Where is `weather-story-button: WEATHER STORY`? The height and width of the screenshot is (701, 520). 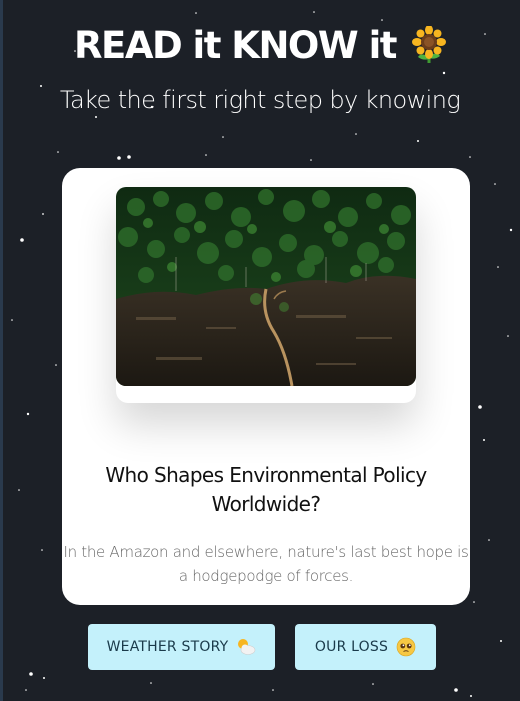
weather-story-button: WEATHER STORY is located at coordinates (181, 647).